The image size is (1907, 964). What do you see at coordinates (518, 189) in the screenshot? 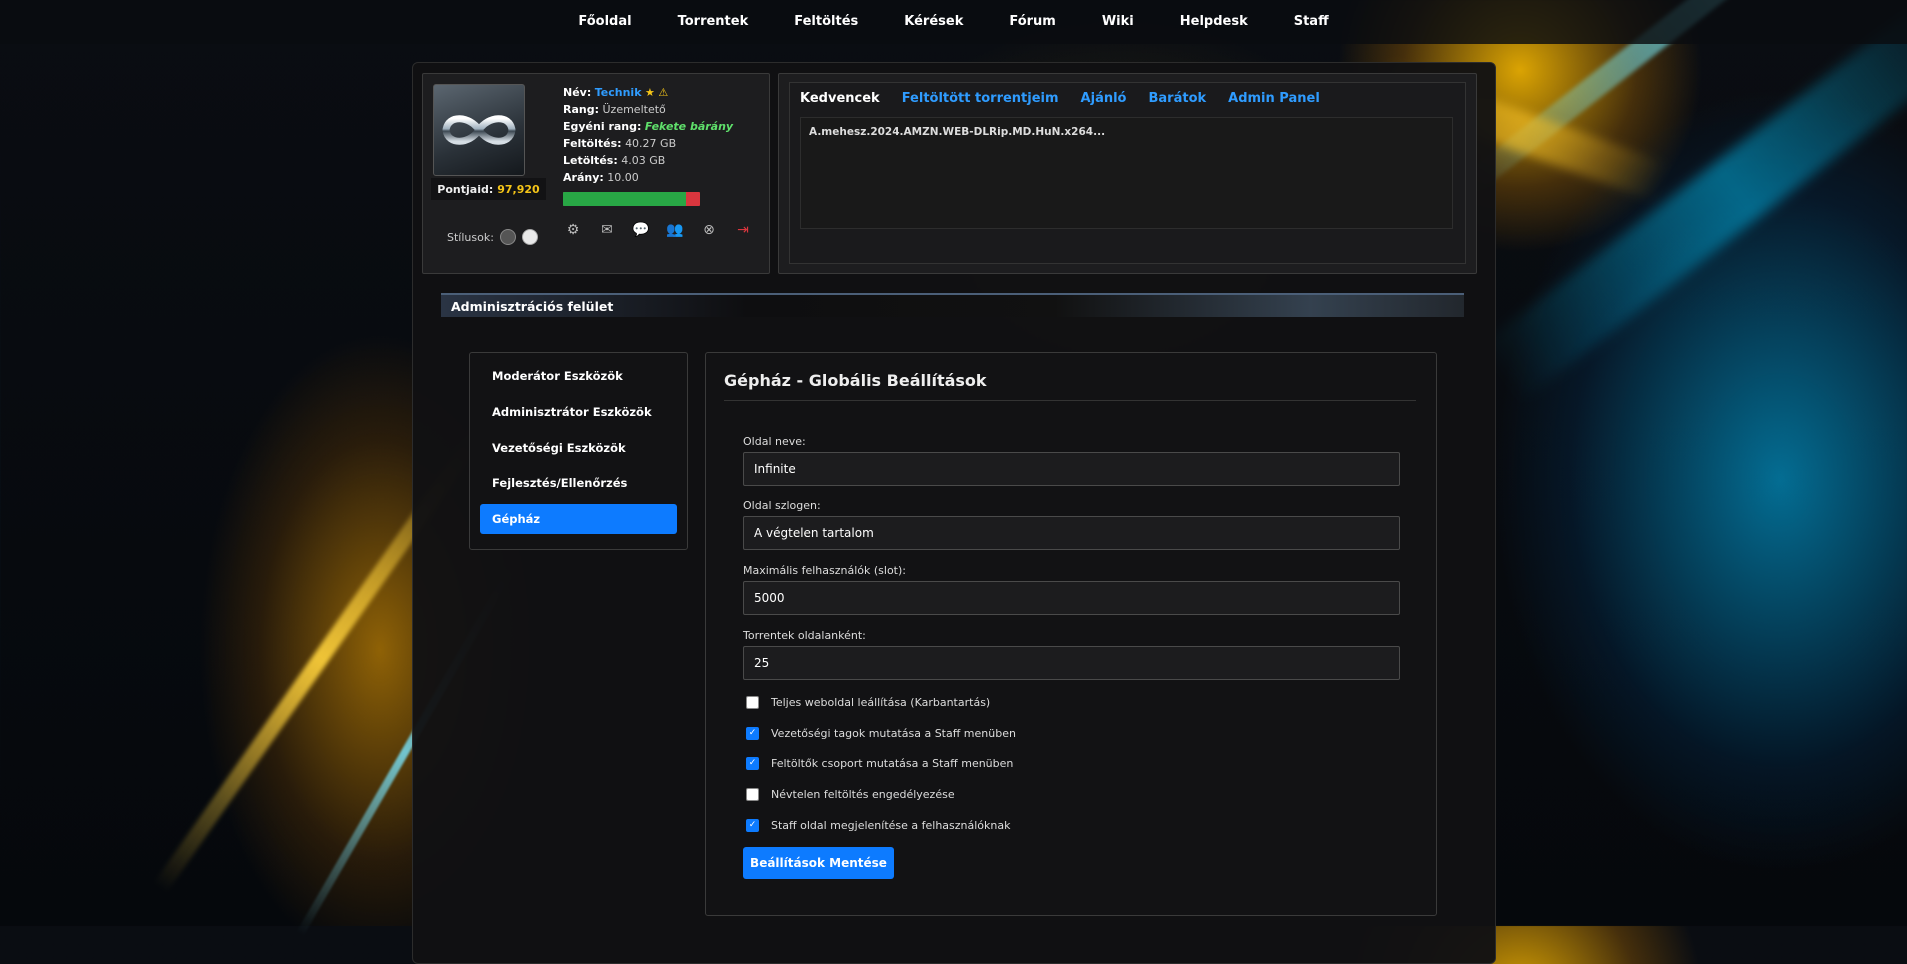
I see `points-value: 97,920` at bounding box center [518, 189].